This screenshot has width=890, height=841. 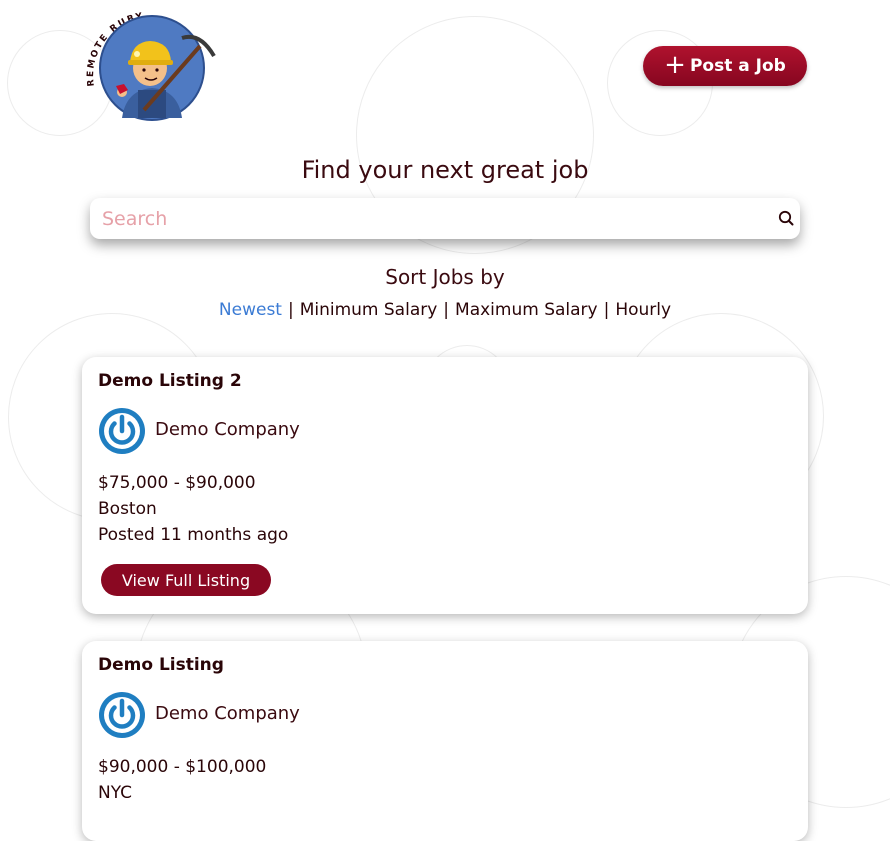 I want to click on job-location: Boston, so click(x=127, y=509).